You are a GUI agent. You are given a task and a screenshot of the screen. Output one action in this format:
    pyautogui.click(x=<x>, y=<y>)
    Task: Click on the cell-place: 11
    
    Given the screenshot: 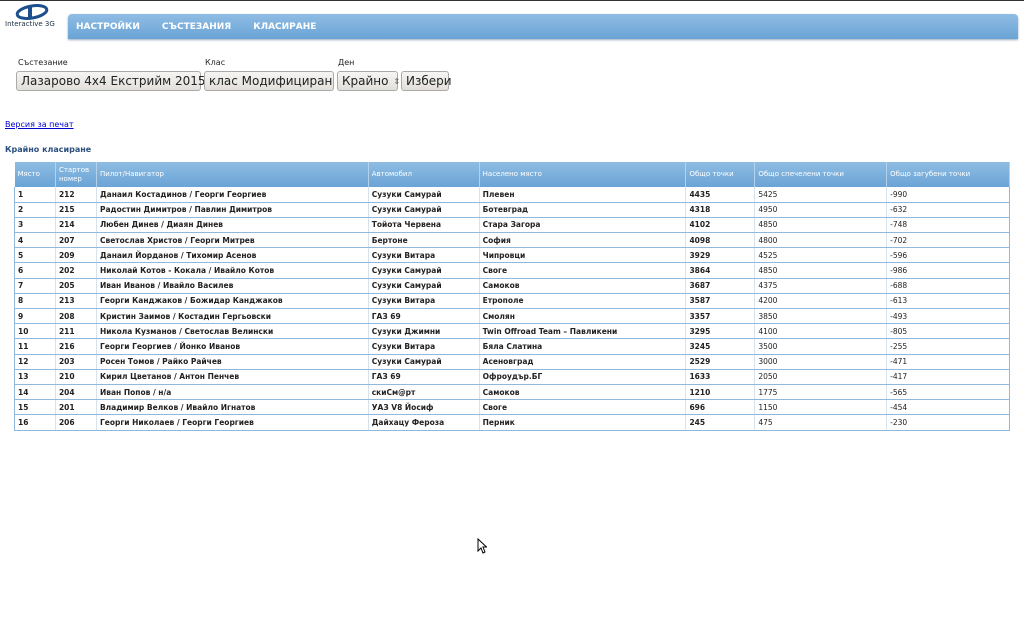 What is the action you would take?
    pyautogui.click(x=35, y=346)
    